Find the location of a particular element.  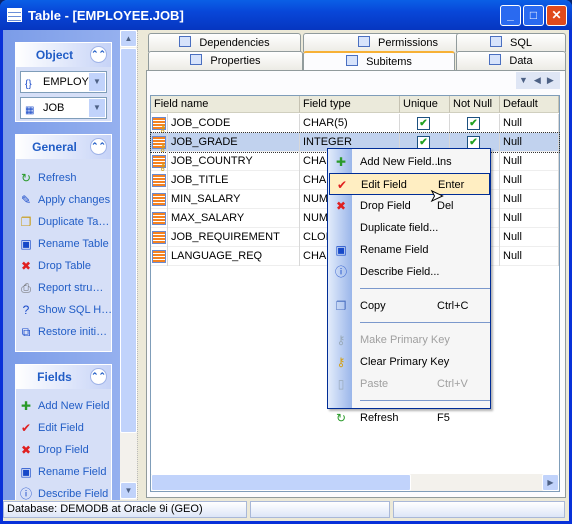

tab-data: Data is located at coordinates (511, 60).